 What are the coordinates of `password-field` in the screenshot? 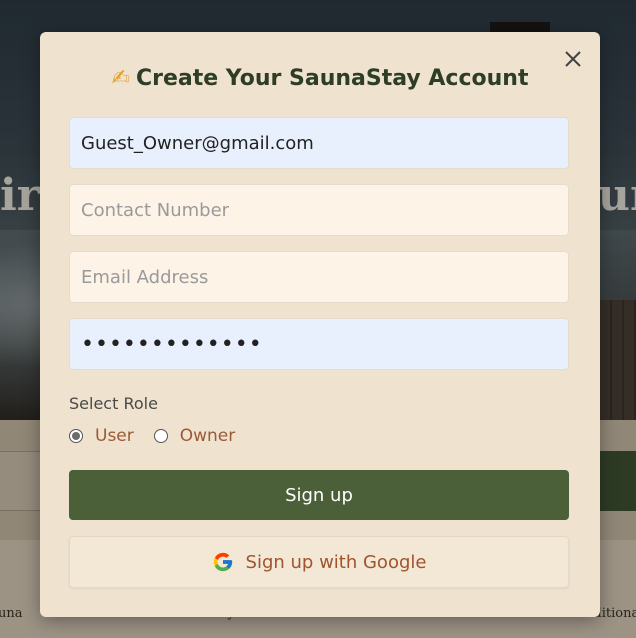 It's located at (319, 344).